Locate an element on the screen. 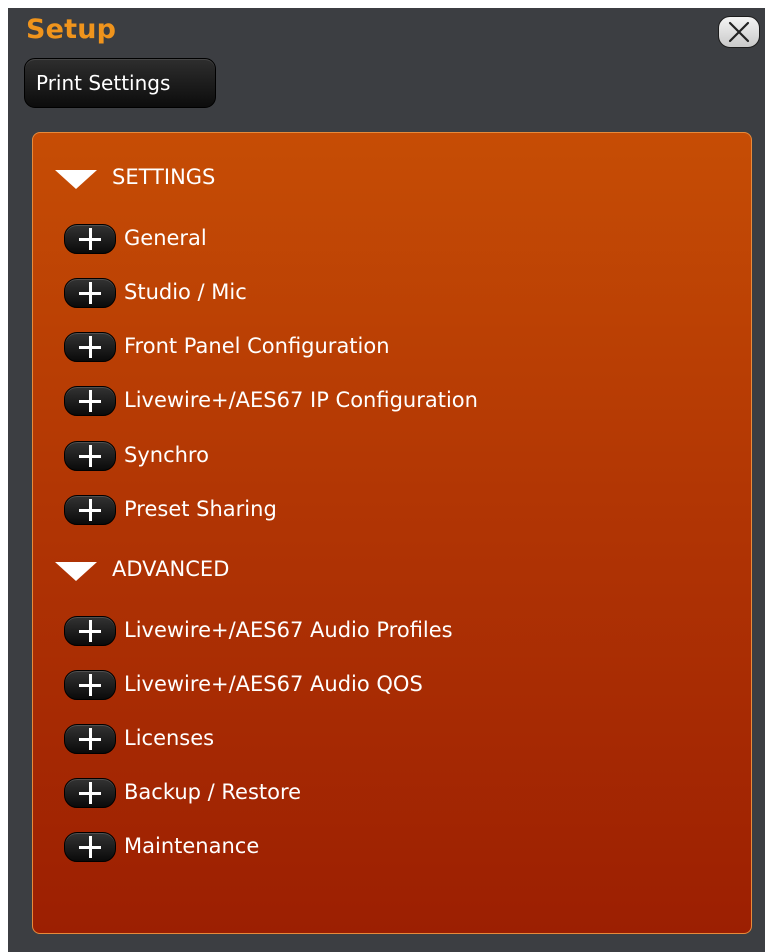 The image size is (765, 952). menu-item-ip-configuration: Livewire+/AES67 IP Configuration is located at coordinates (384, 401).